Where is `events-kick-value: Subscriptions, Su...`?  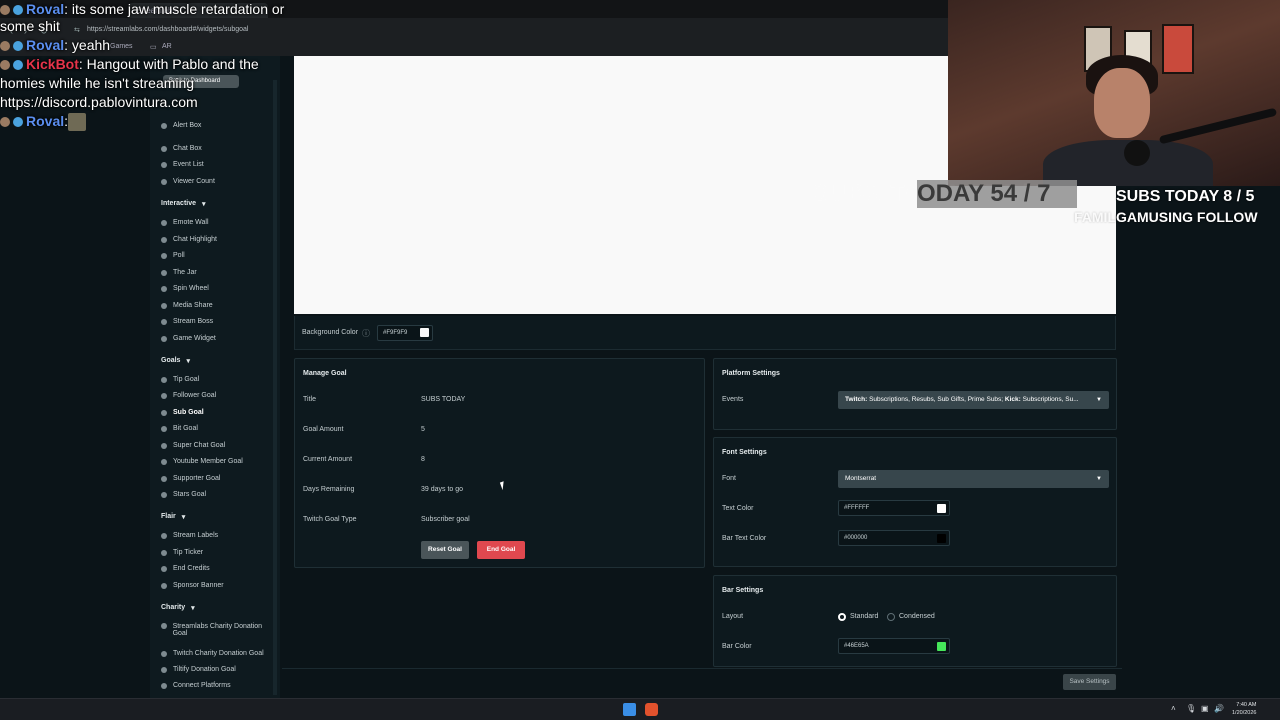 events-kick-value: Subscriptions, Su... is located at coordinates (1049, 399).